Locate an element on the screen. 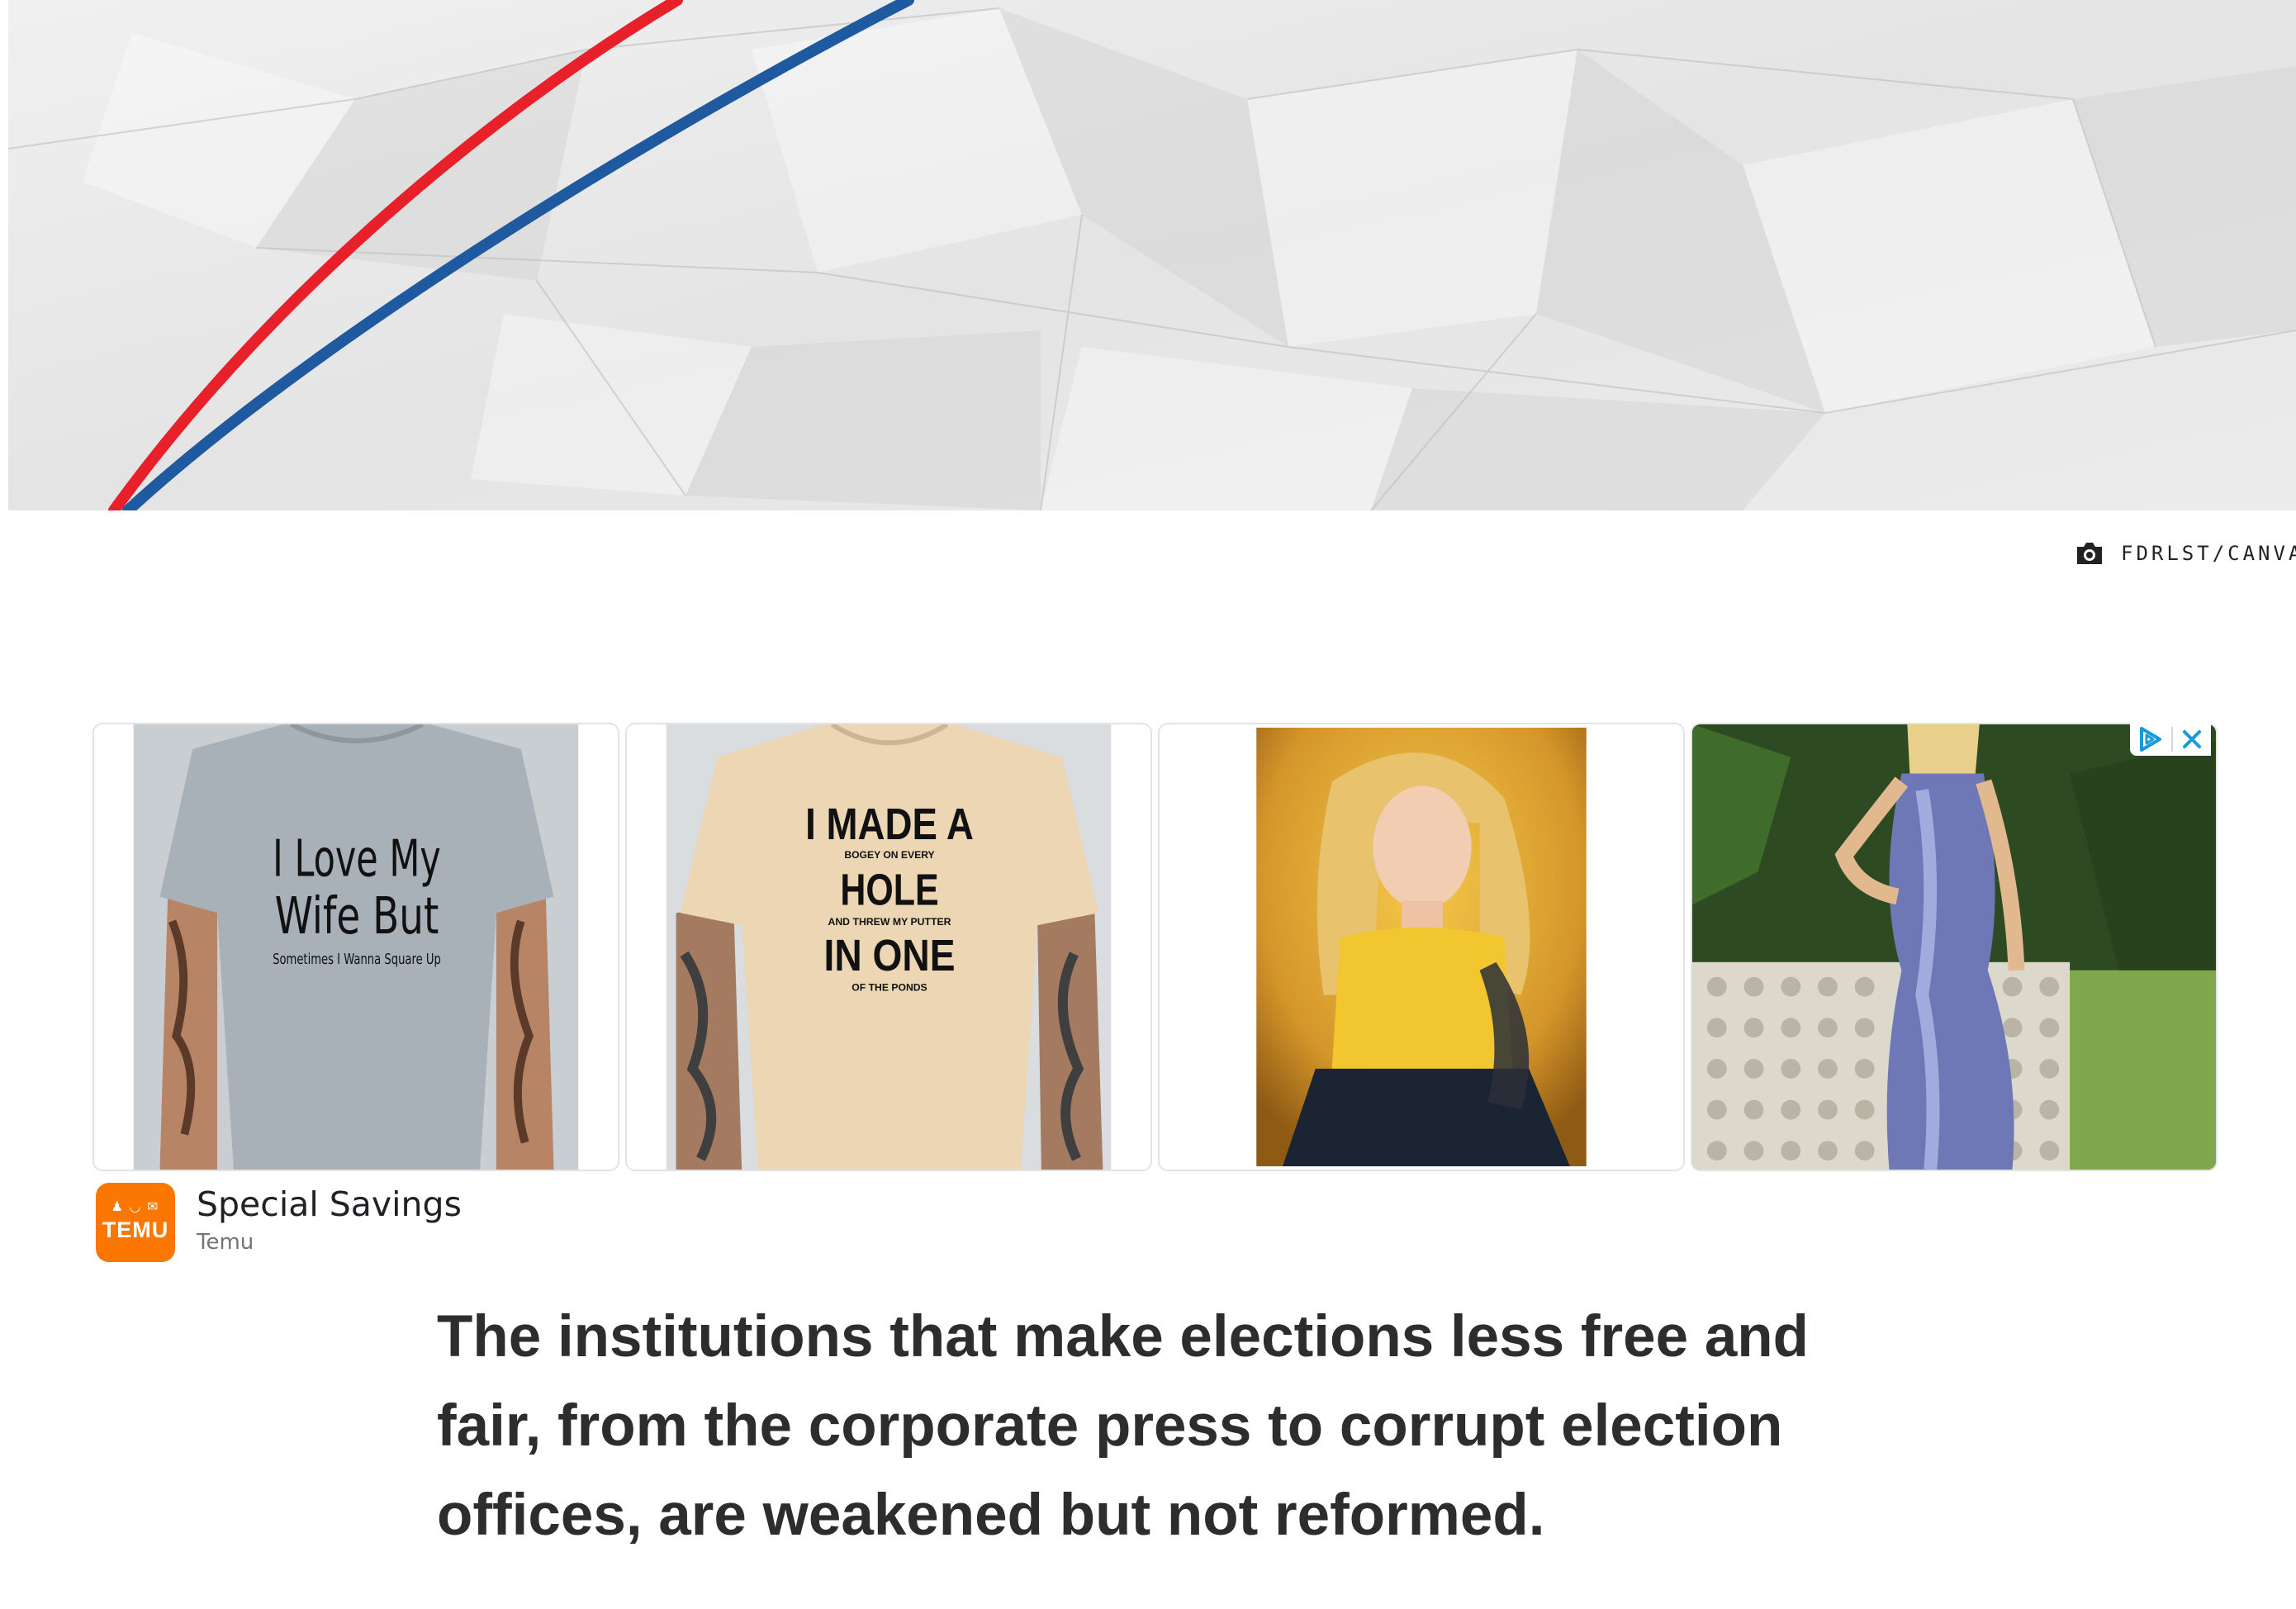 The width and height of the screenshot is (2296, 1609). svg-text: OF THE PONDS is located at coordinates (889, 988).